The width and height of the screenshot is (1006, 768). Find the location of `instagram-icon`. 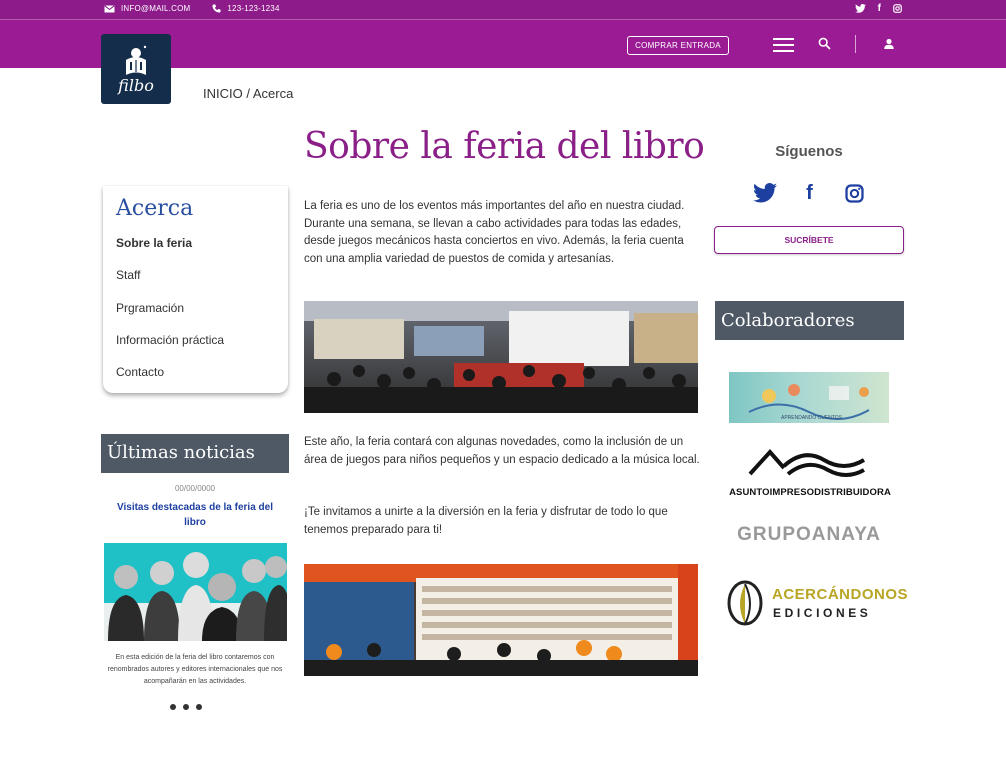

instagram-icon is located at coordinates (897, 8).